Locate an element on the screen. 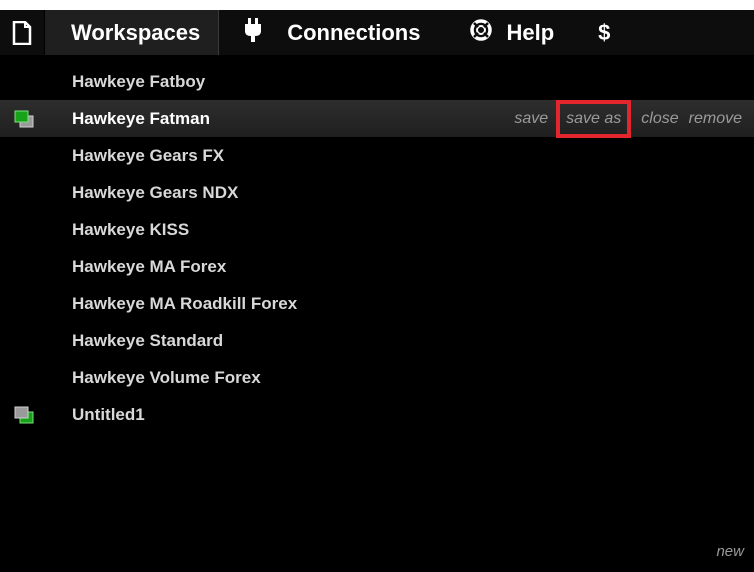 Image resolution: width=754 pixels, height=572 pixels. workspace-item-hawkeye-standard: Hawkeye Standard is located at coordinates (377, 340).